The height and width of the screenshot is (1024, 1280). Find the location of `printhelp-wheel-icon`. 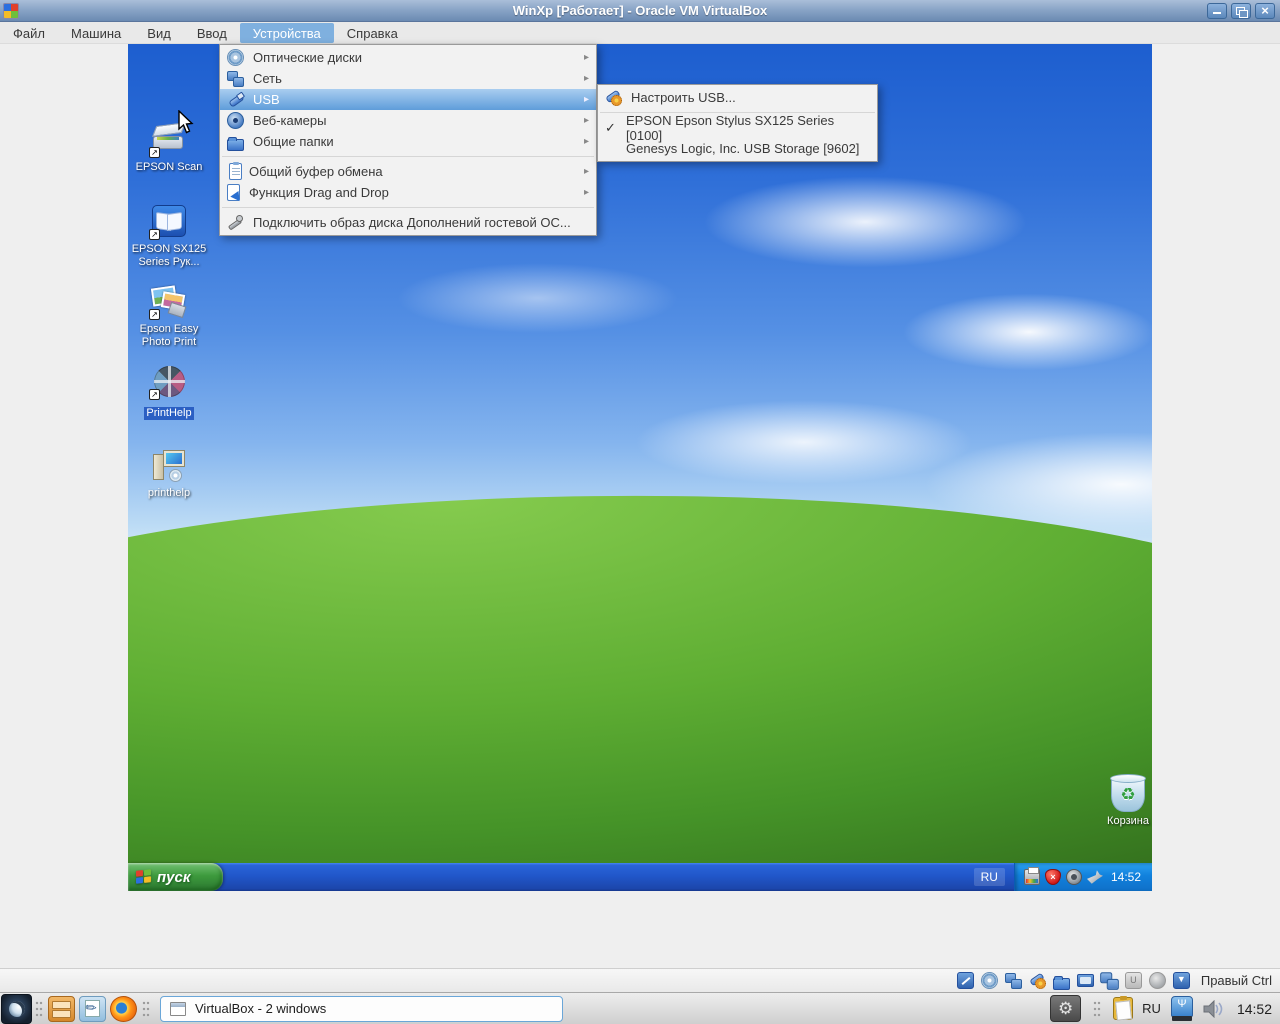

printhelp-wheel-icon is located at coordinates (169, 382).